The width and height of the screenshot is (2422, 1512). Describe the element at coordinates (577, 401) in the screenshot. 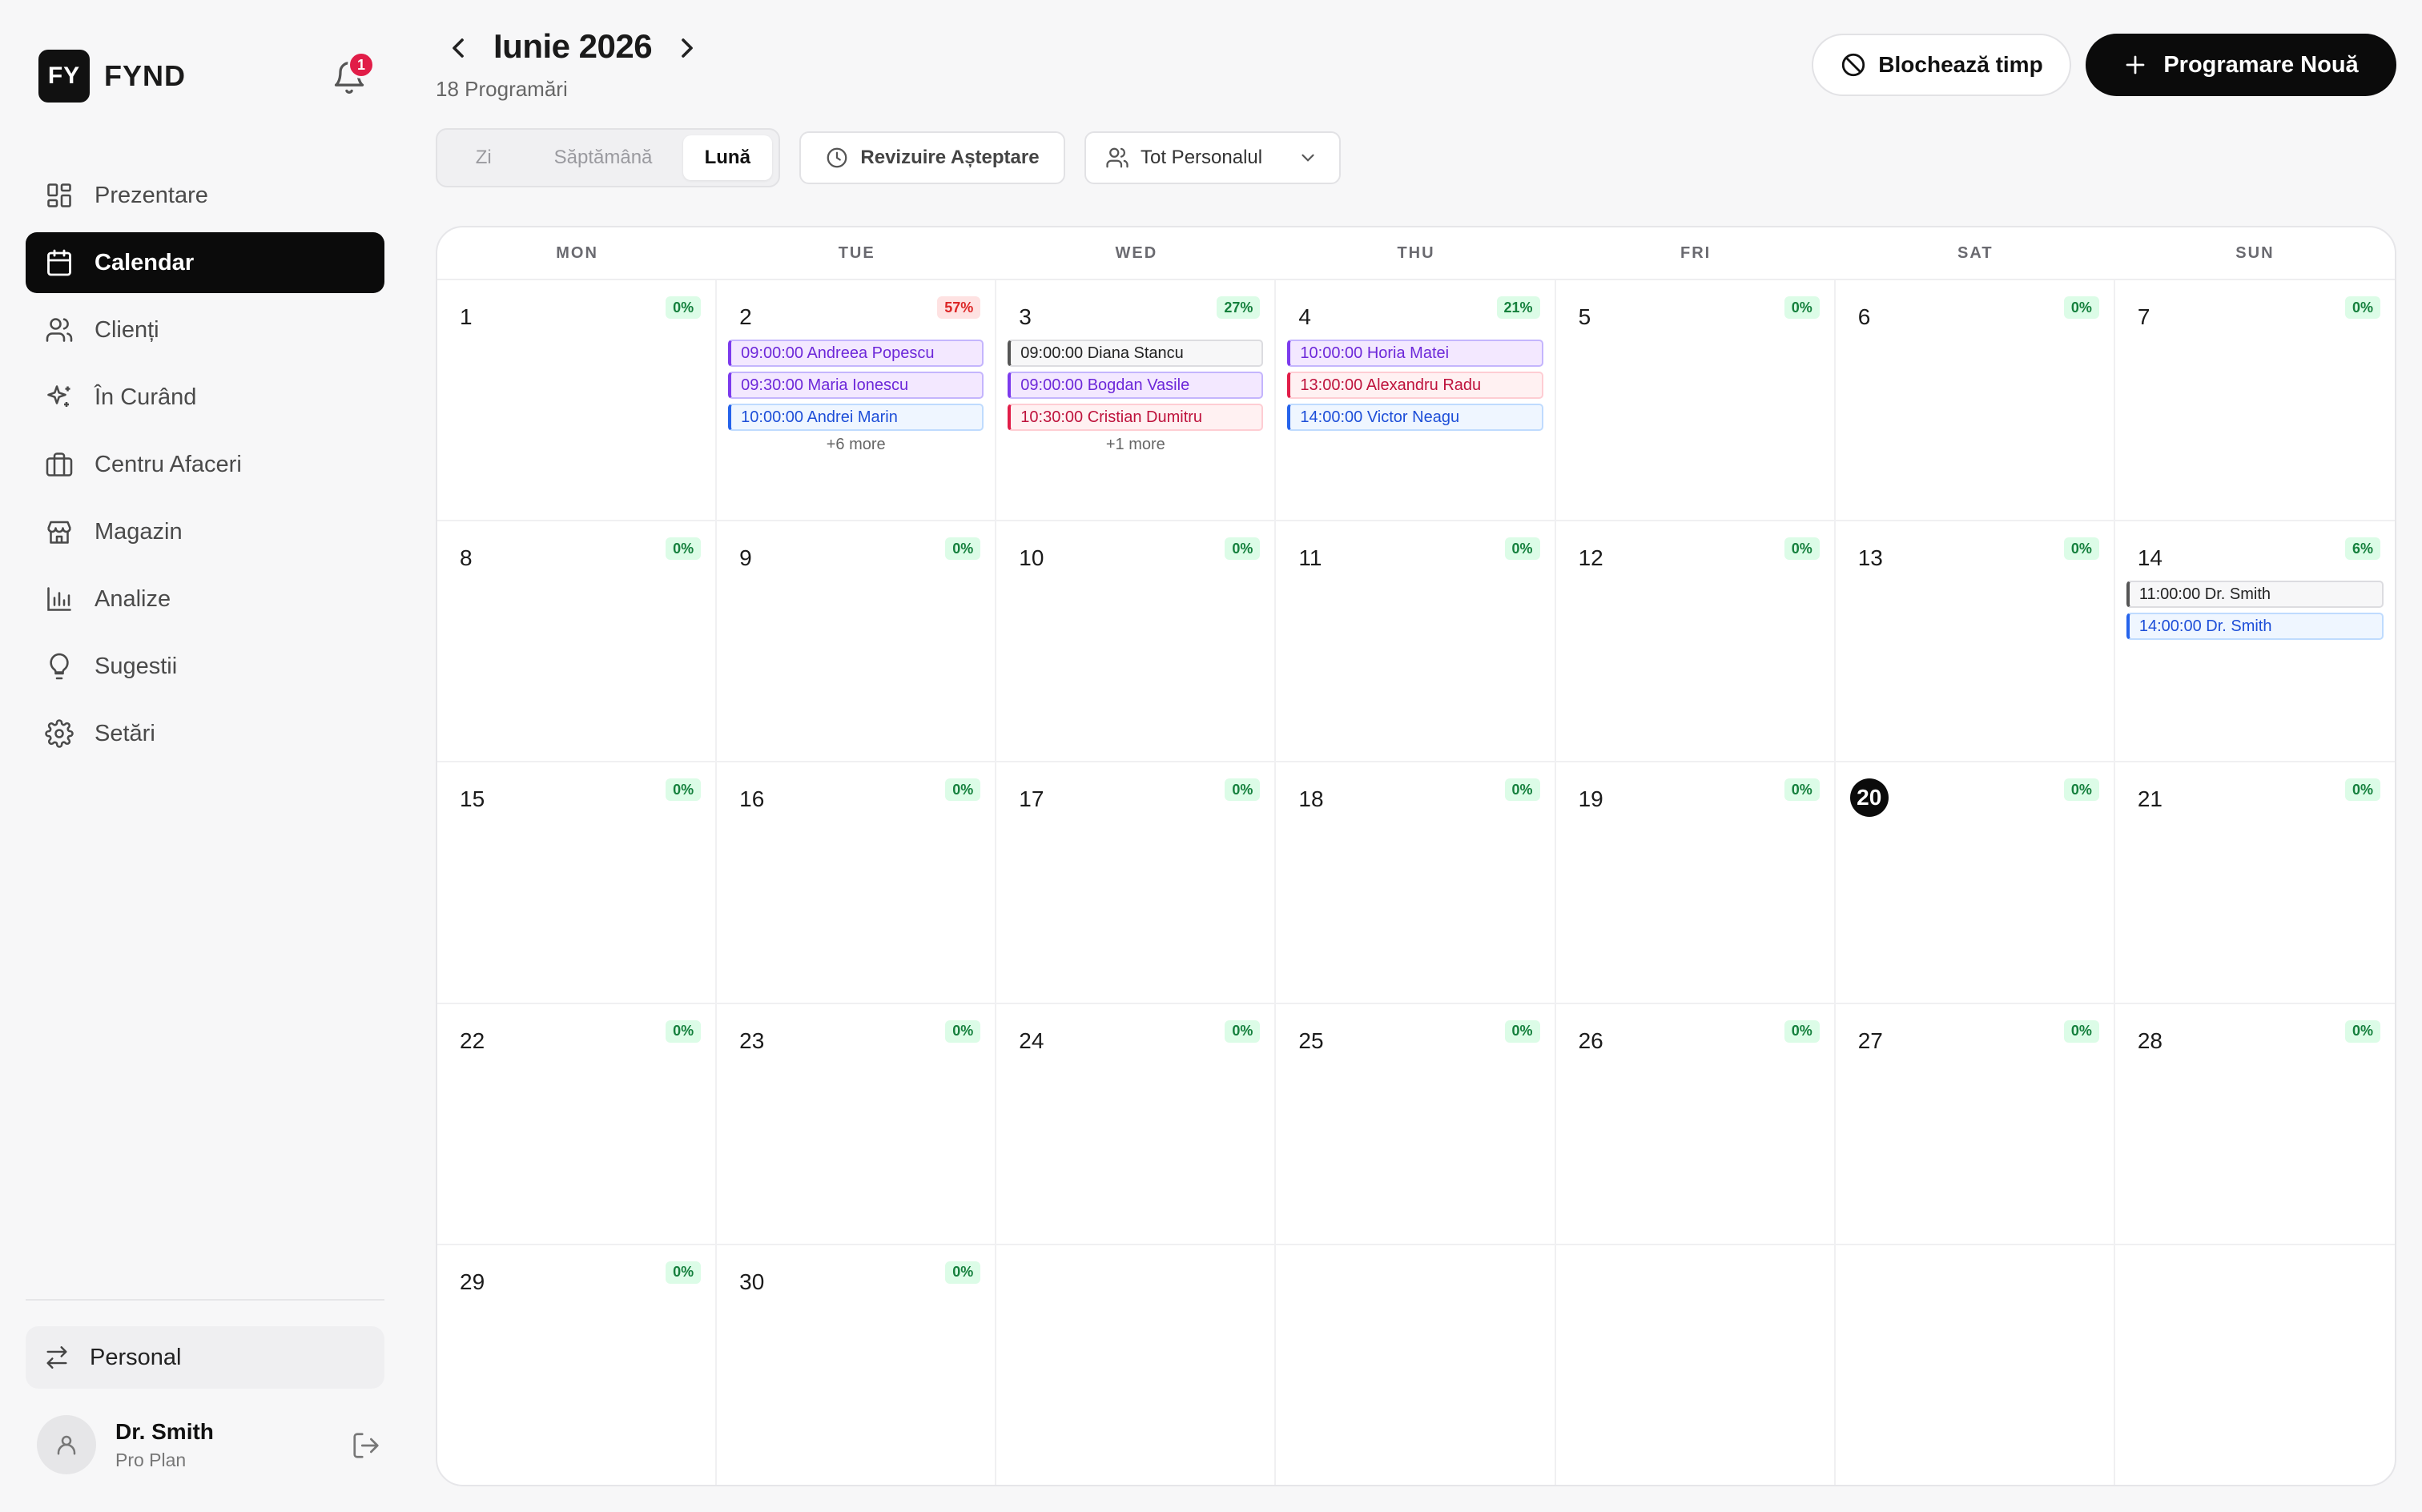

I see `day-cell: 1 0%` at that location.